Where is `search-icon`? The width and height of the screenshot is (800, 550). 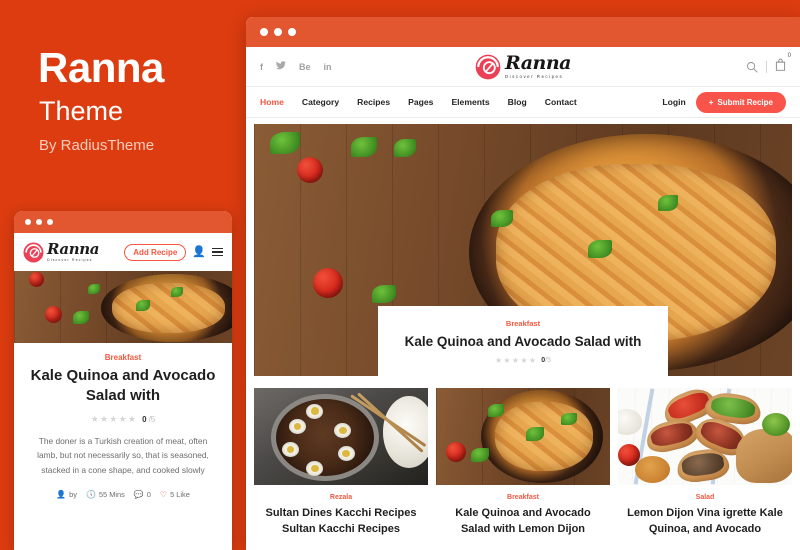
search-icon is located at coordinates (752, 67).